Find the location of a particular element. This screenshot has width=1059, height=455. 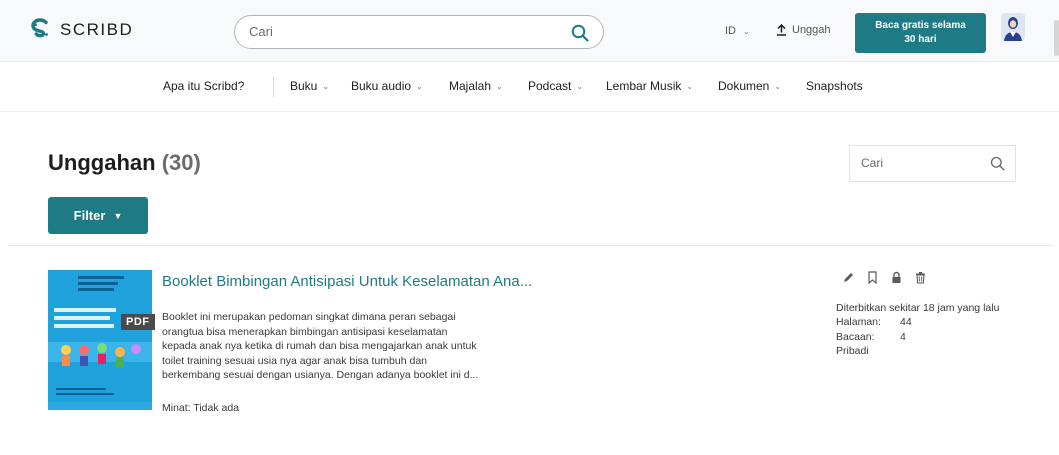

free-trial-line1: Baca gratis selama is located at coordinates (920, 25).